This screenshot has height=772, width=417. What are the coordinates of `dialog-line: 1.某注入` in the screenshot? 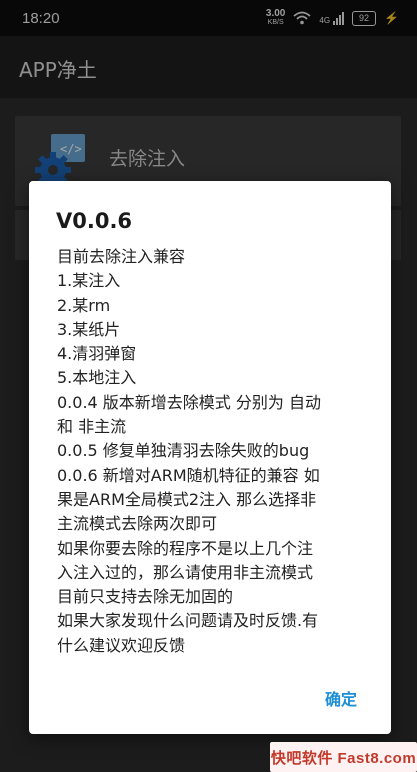 It's located at (89, 281).